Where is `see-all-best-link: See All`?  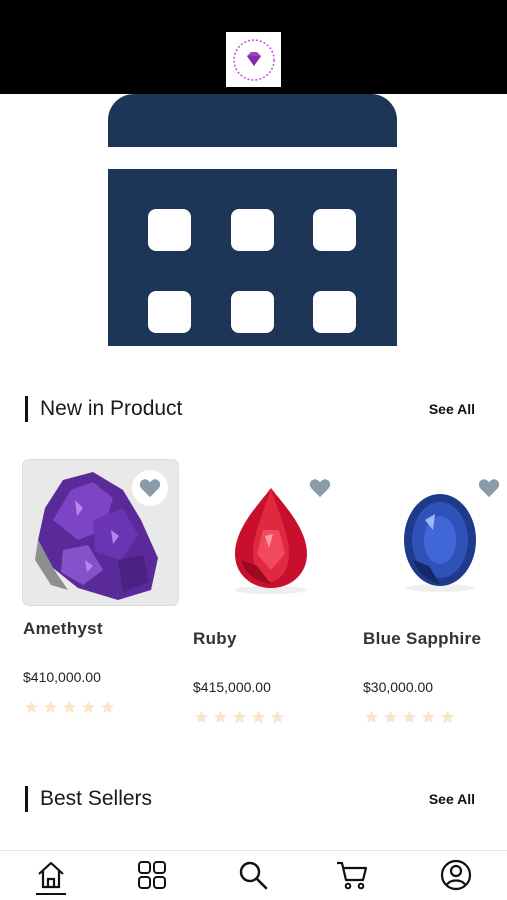
see-all-best-link: See All is located at coordinates (452, 799).